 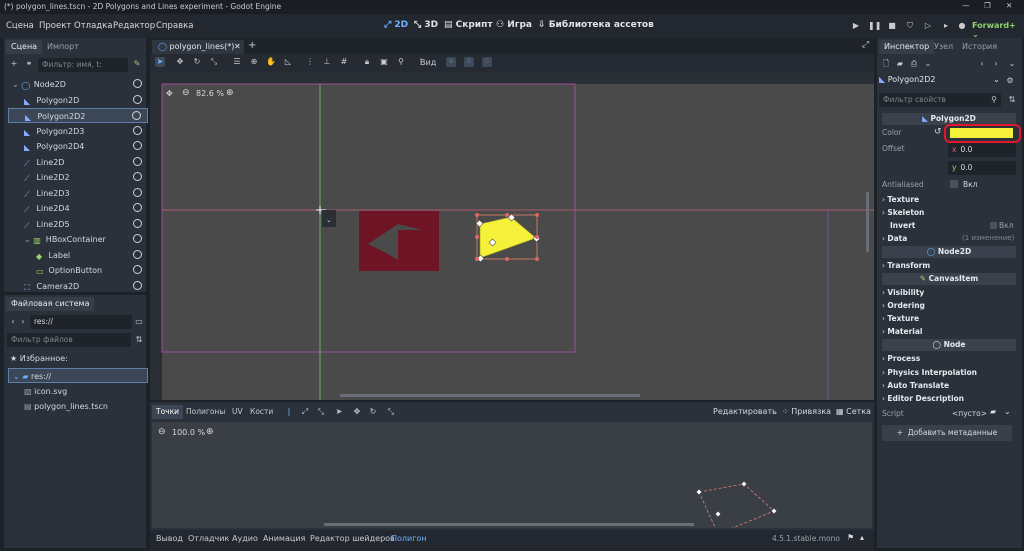 What do you see at coordinates (850, 537) in the screenshot?
I see `notification-icon: ⚑` at bounding box center [850, 537].